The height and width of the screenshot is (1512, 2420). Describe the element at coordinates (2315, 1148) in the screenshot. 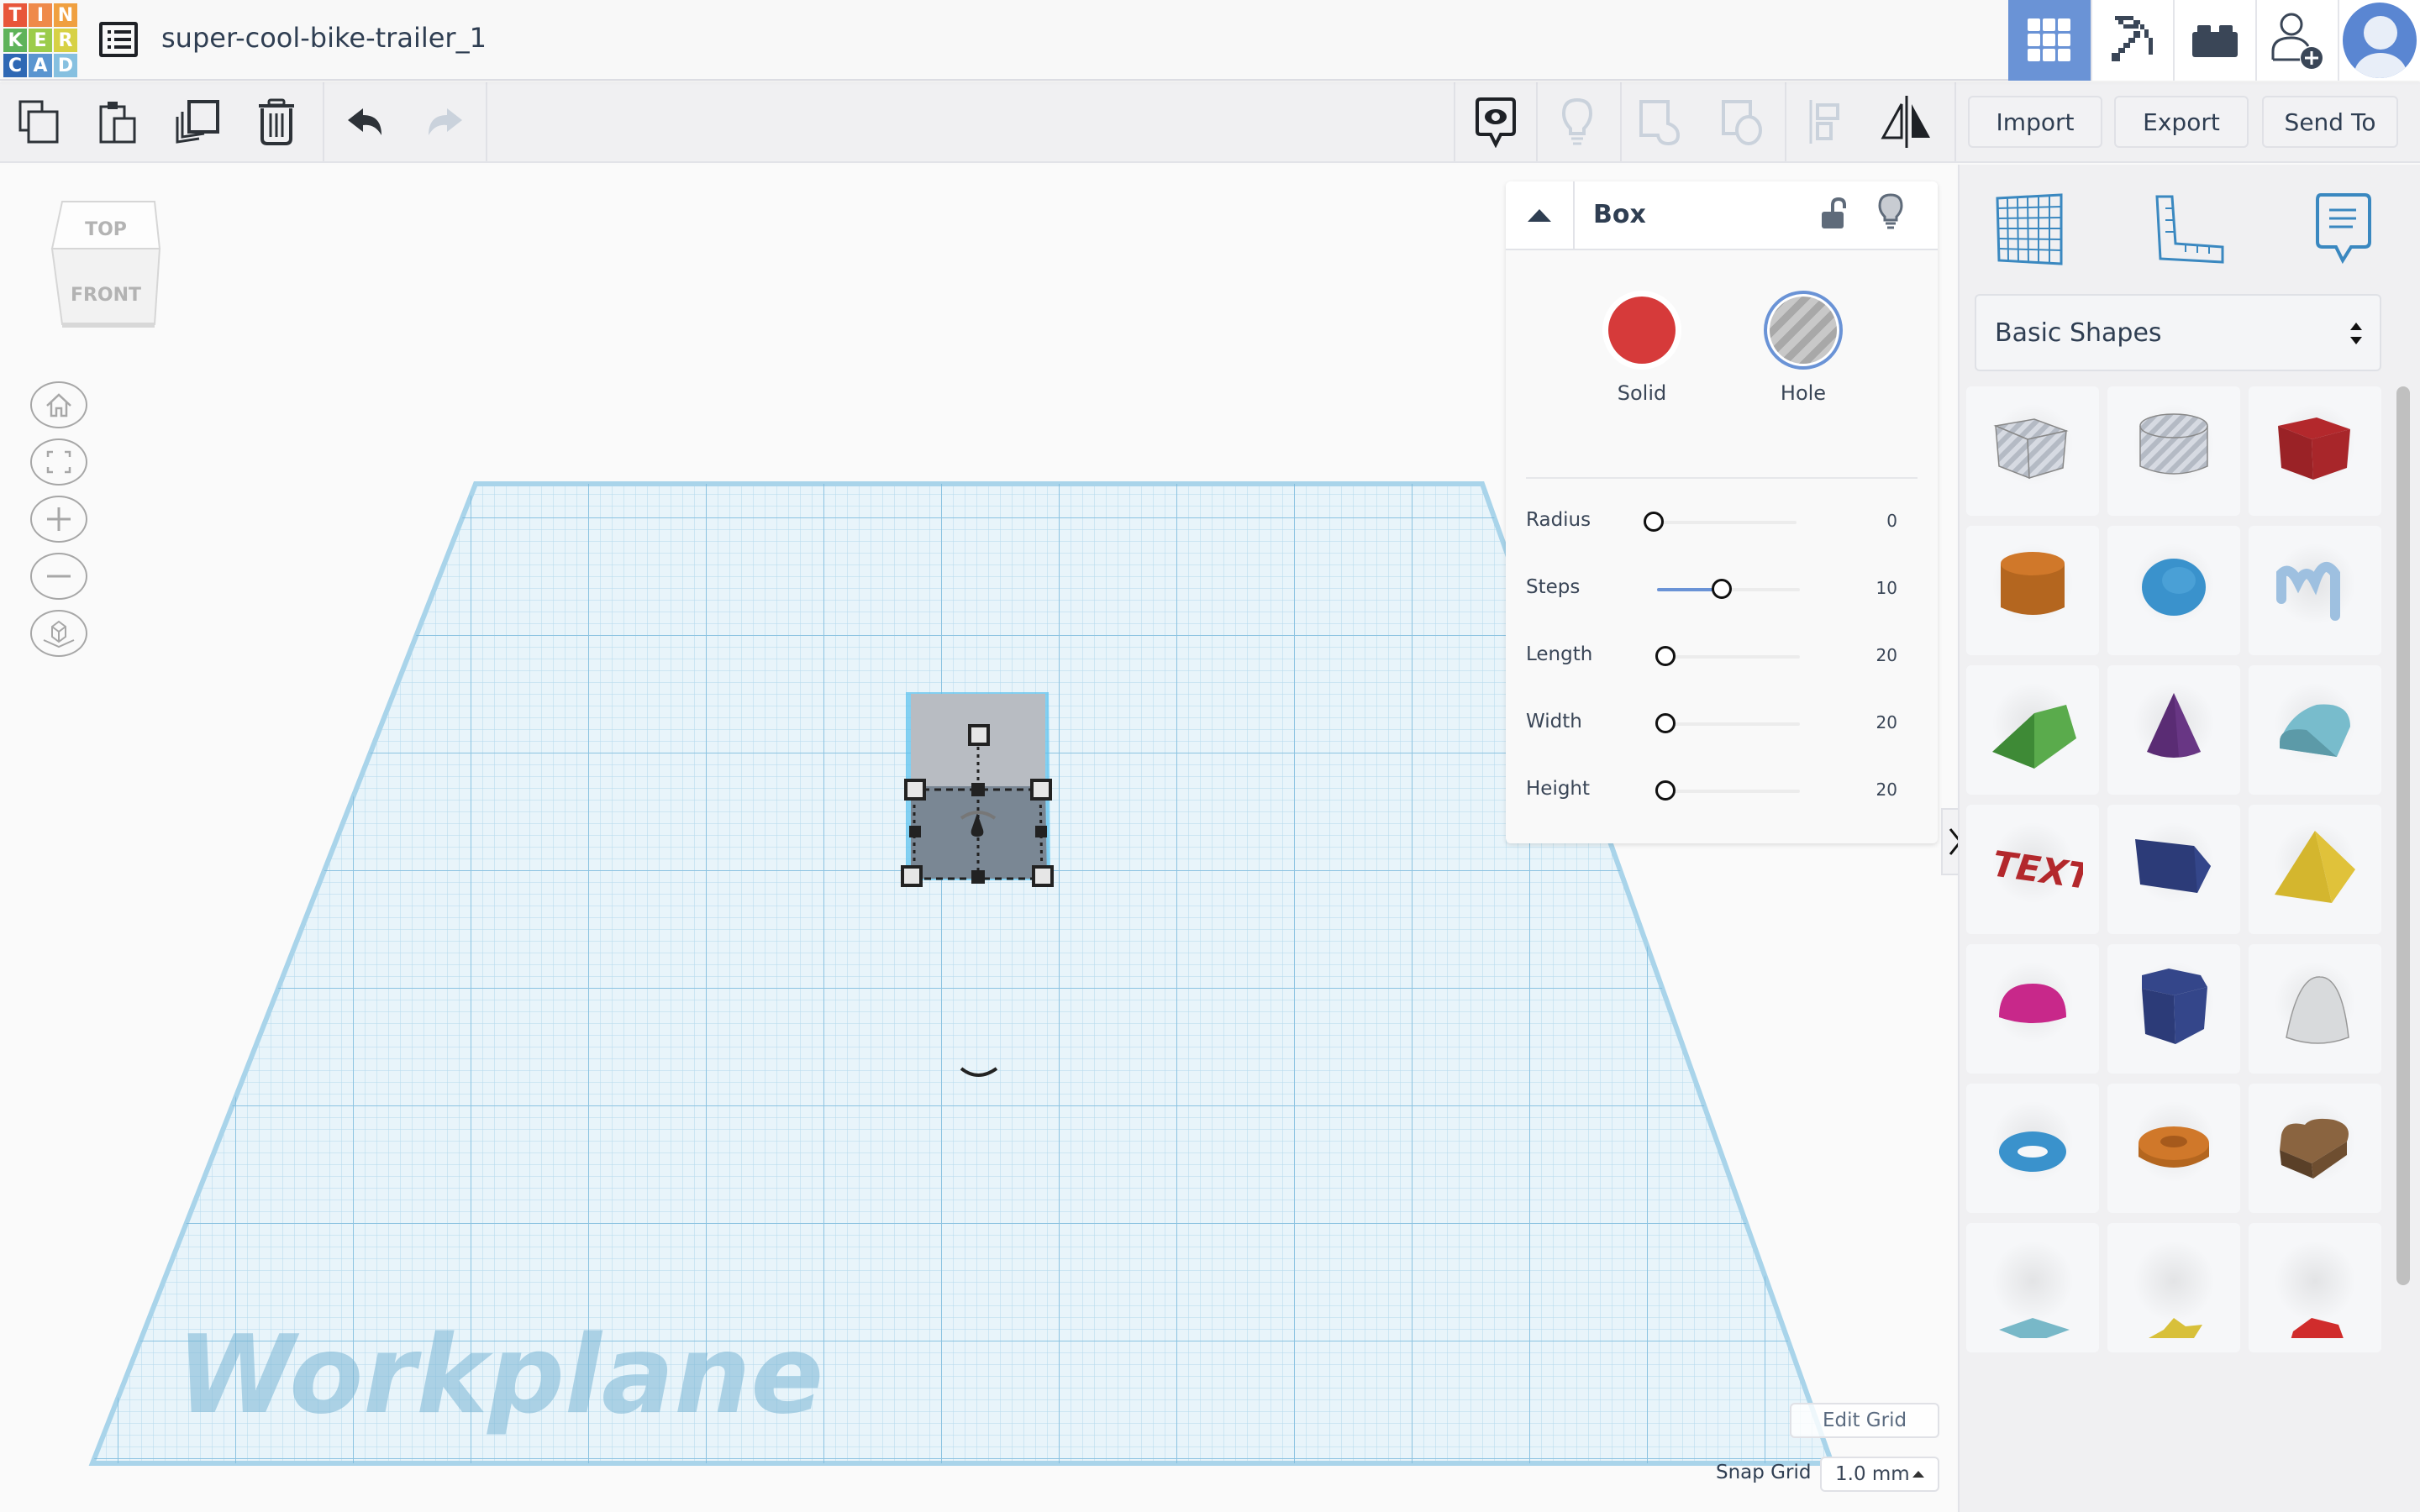

I see `shape-heart` at that location.